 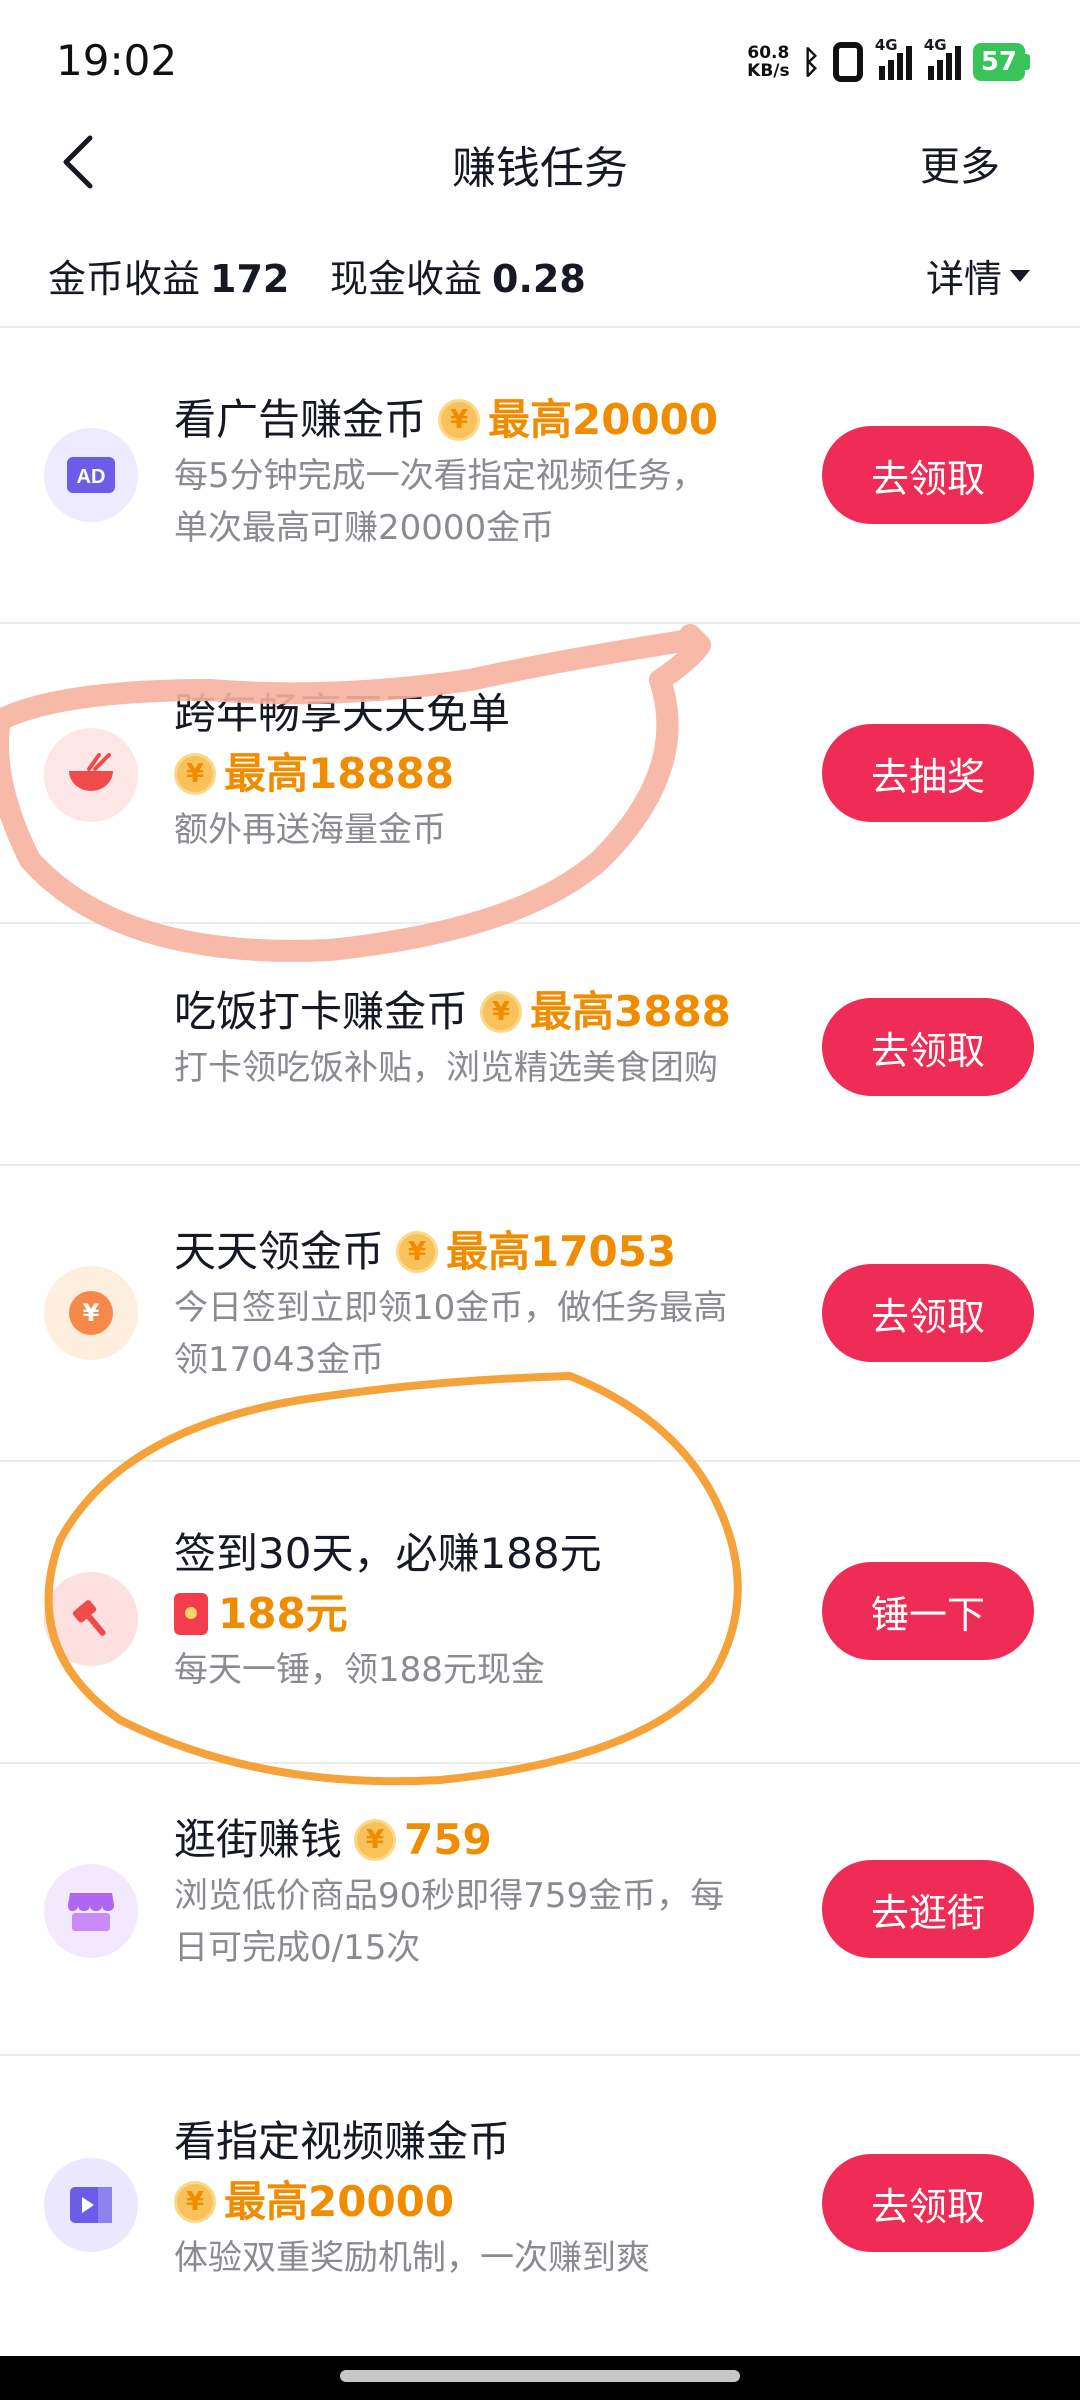 I want to click on task-title: 跨年畅享天天免单, so click(x=342, y=713).